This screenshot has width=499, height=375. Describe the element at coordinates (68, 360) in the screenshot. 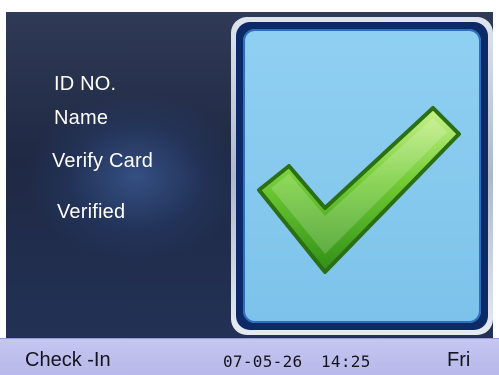

I see `attendance-mode: Check -In` at that location.